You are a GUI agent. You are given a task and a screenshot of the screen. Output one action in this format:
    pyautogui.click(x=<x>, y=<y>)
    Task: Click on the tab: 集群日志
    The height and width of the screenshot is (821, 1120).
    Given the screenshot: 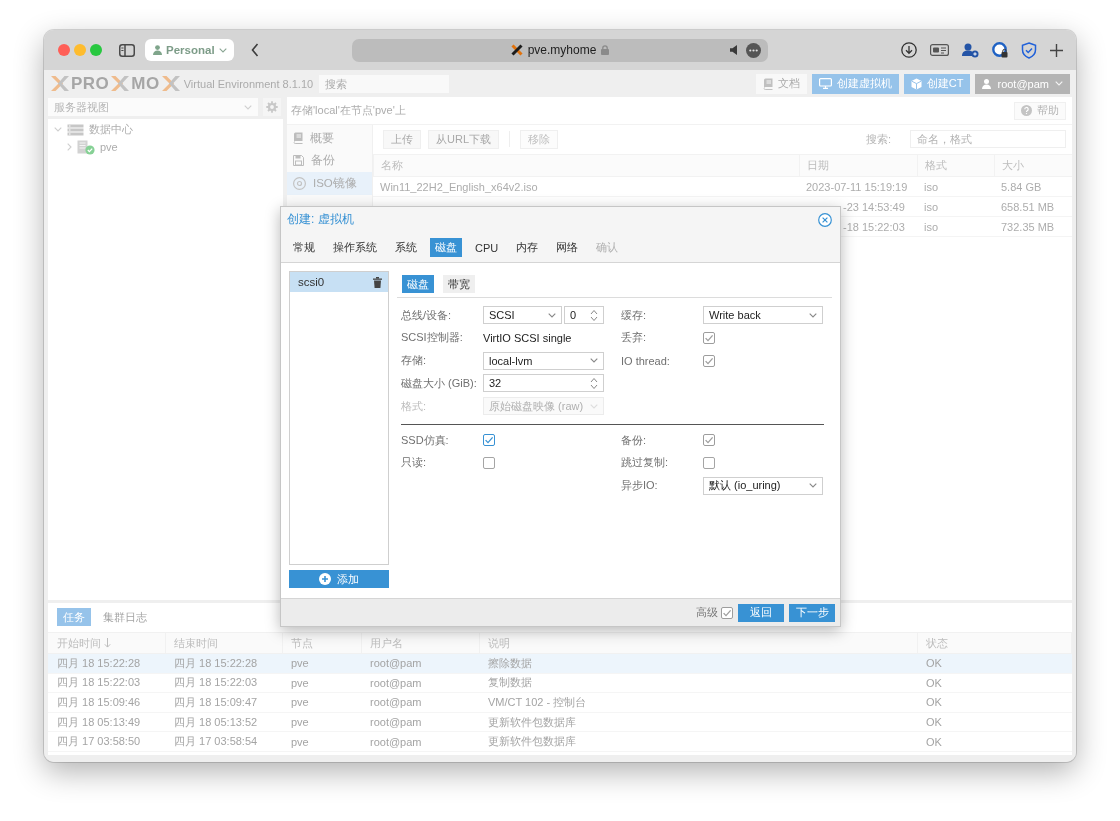 What is the action you would take?
    pyautogui.click(x=125, y=617)
    